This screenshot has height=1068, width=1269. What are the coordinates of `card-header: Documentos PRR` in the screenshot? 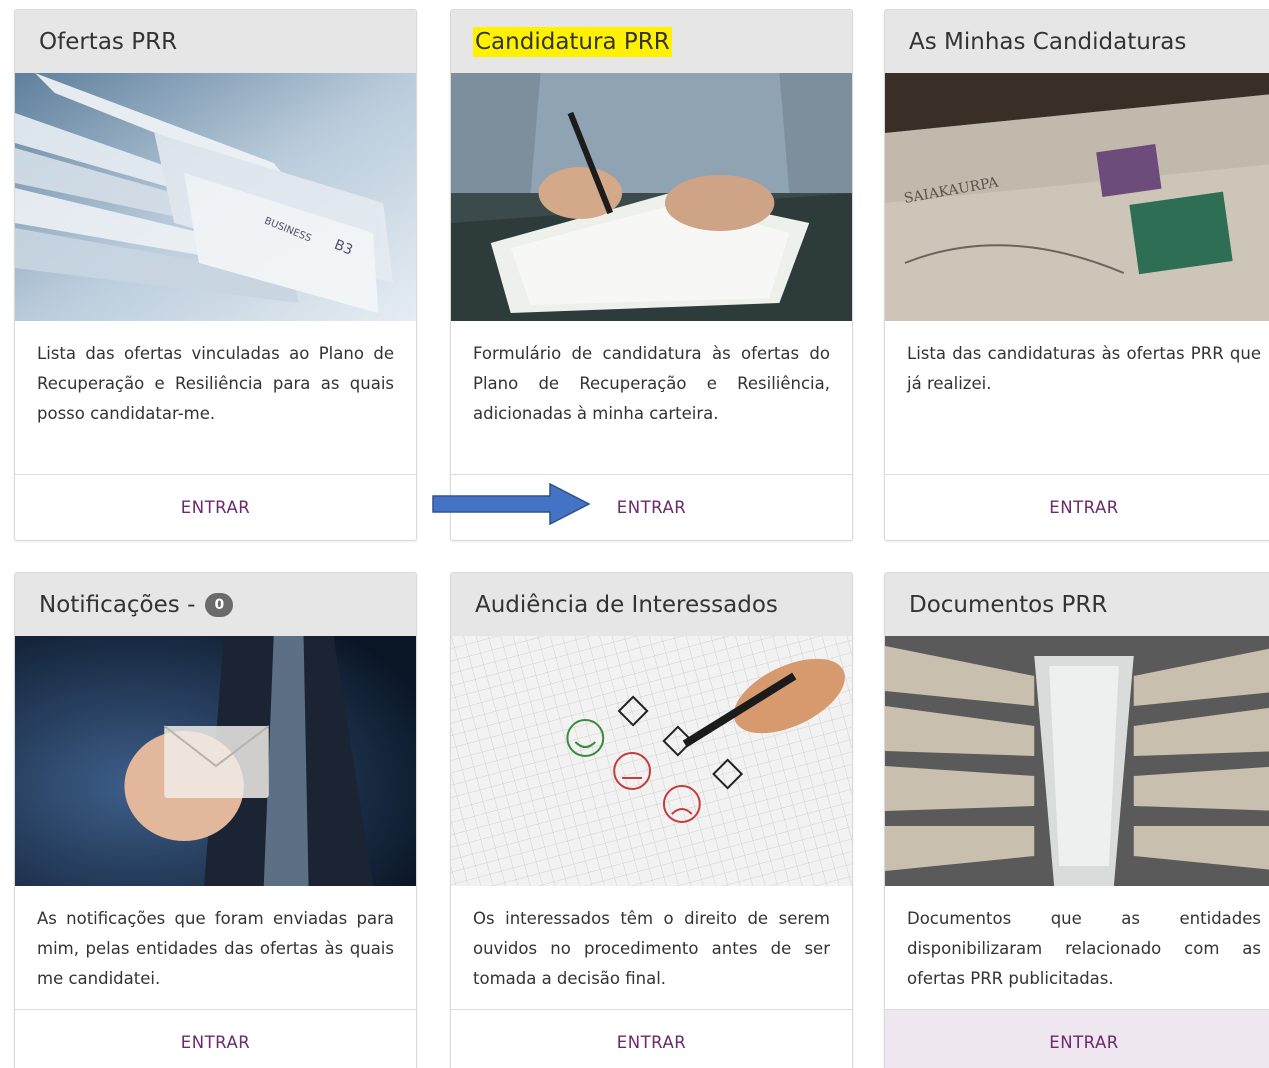 It's located at (1077, 604).